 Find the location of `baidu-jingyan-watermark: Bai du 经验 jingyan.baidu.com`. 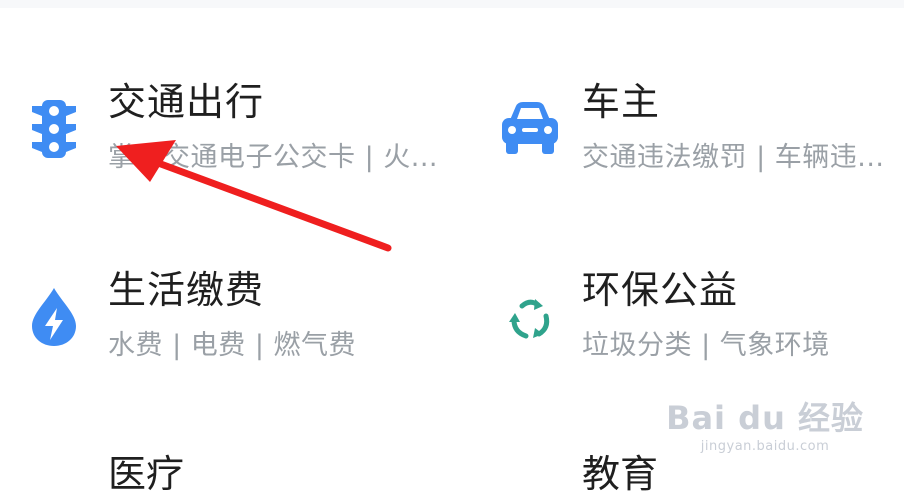

baidu-jingyan-watermark: Bai du 经验 jingyan.baidu.com is located at coordinates (765, 423).